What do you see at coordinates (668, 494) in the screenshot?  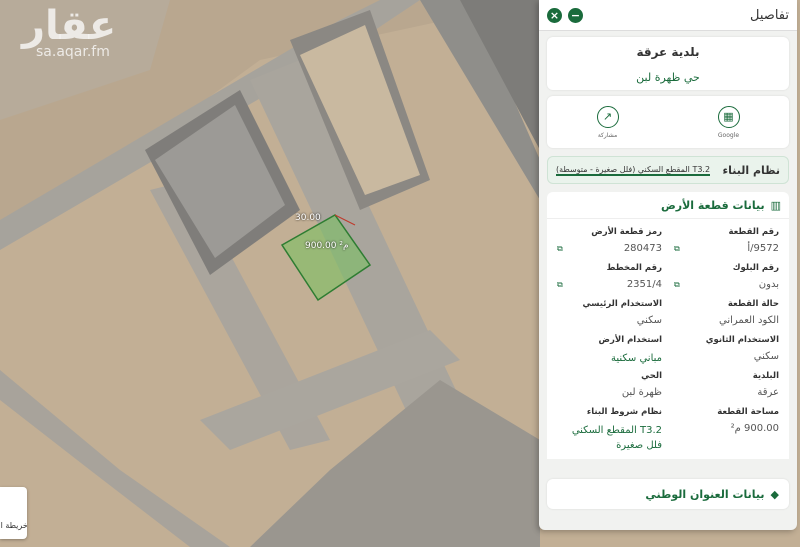 I see `national-address-section: ◆ بيانات العنوان الوطني` at bounding box center [668, 494].